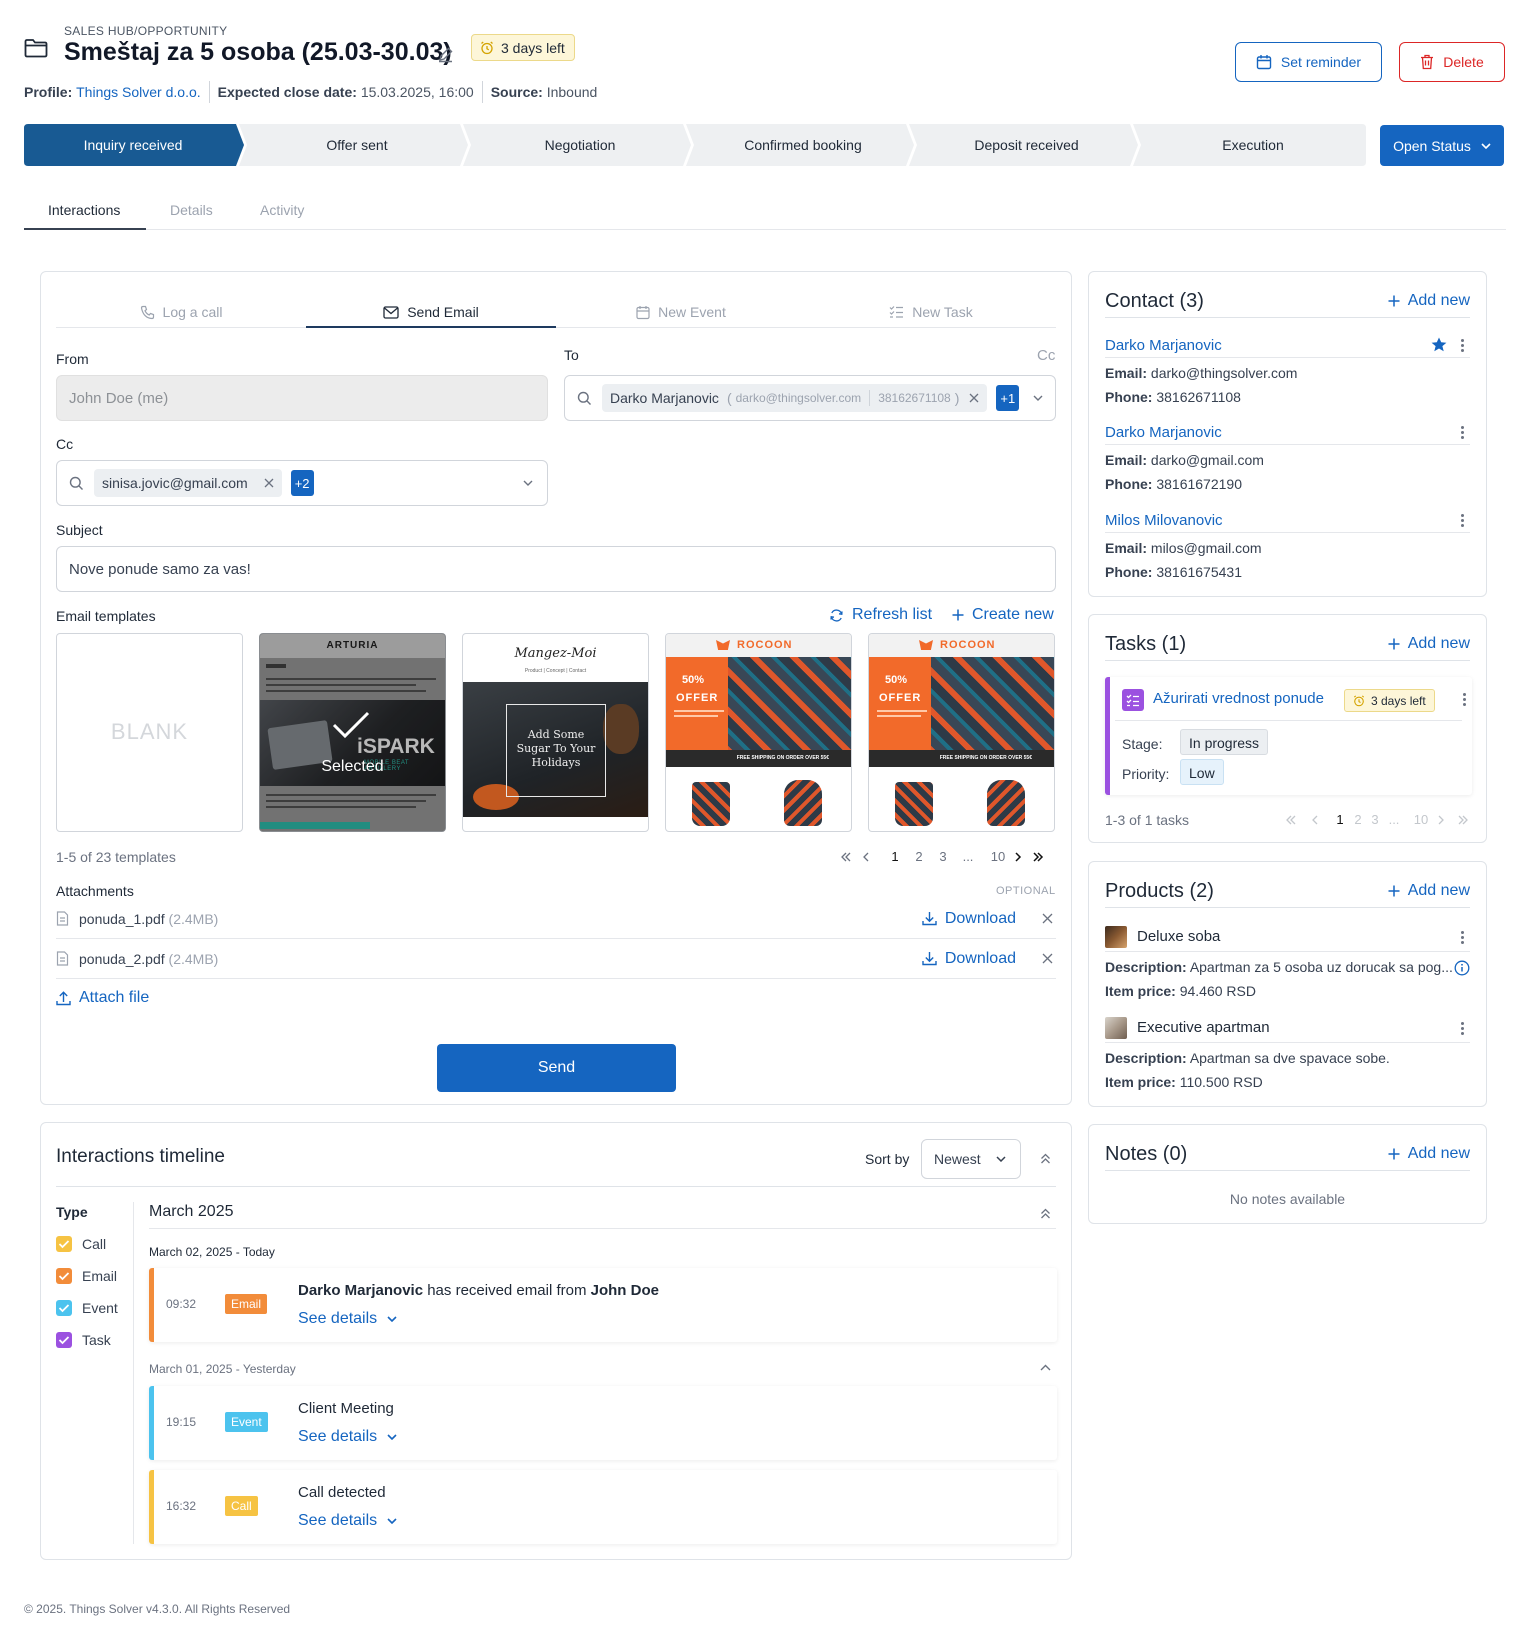  Describe the element at coordinates (191, 210) in the screenshot. I see `tab-details: Details` at that location.